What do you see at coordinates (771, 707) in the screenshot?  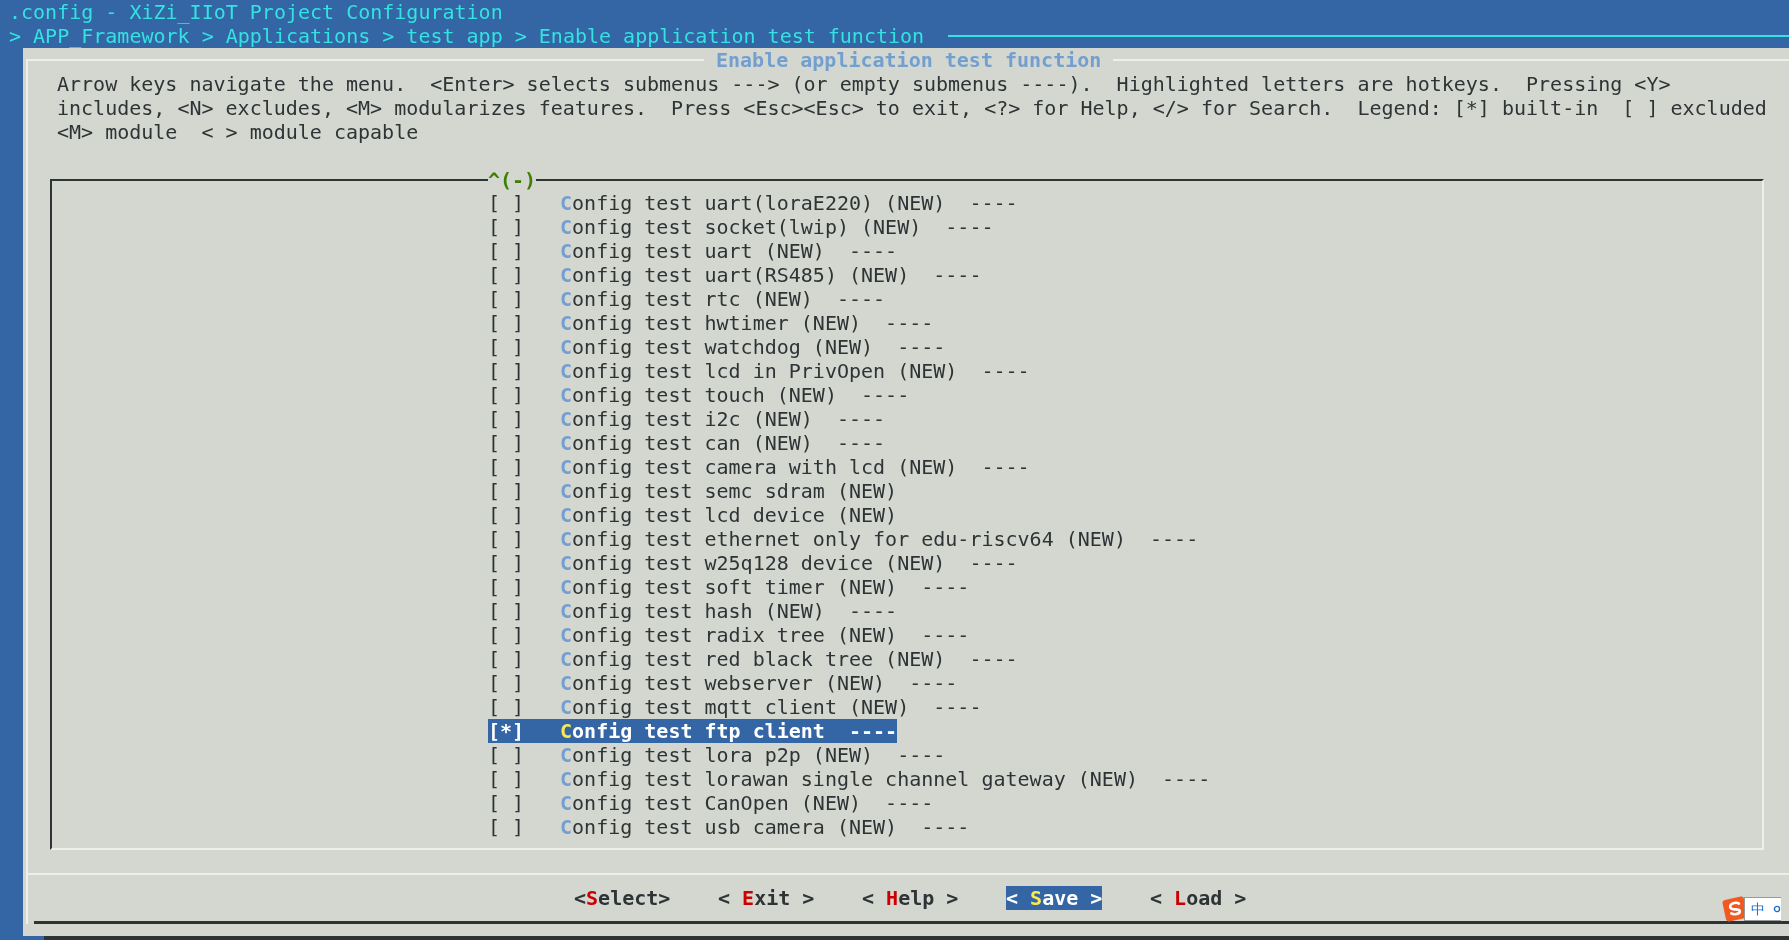 I see `item-label: Config test mqtt client (NEW) ----` at bounding box center [771, 707].